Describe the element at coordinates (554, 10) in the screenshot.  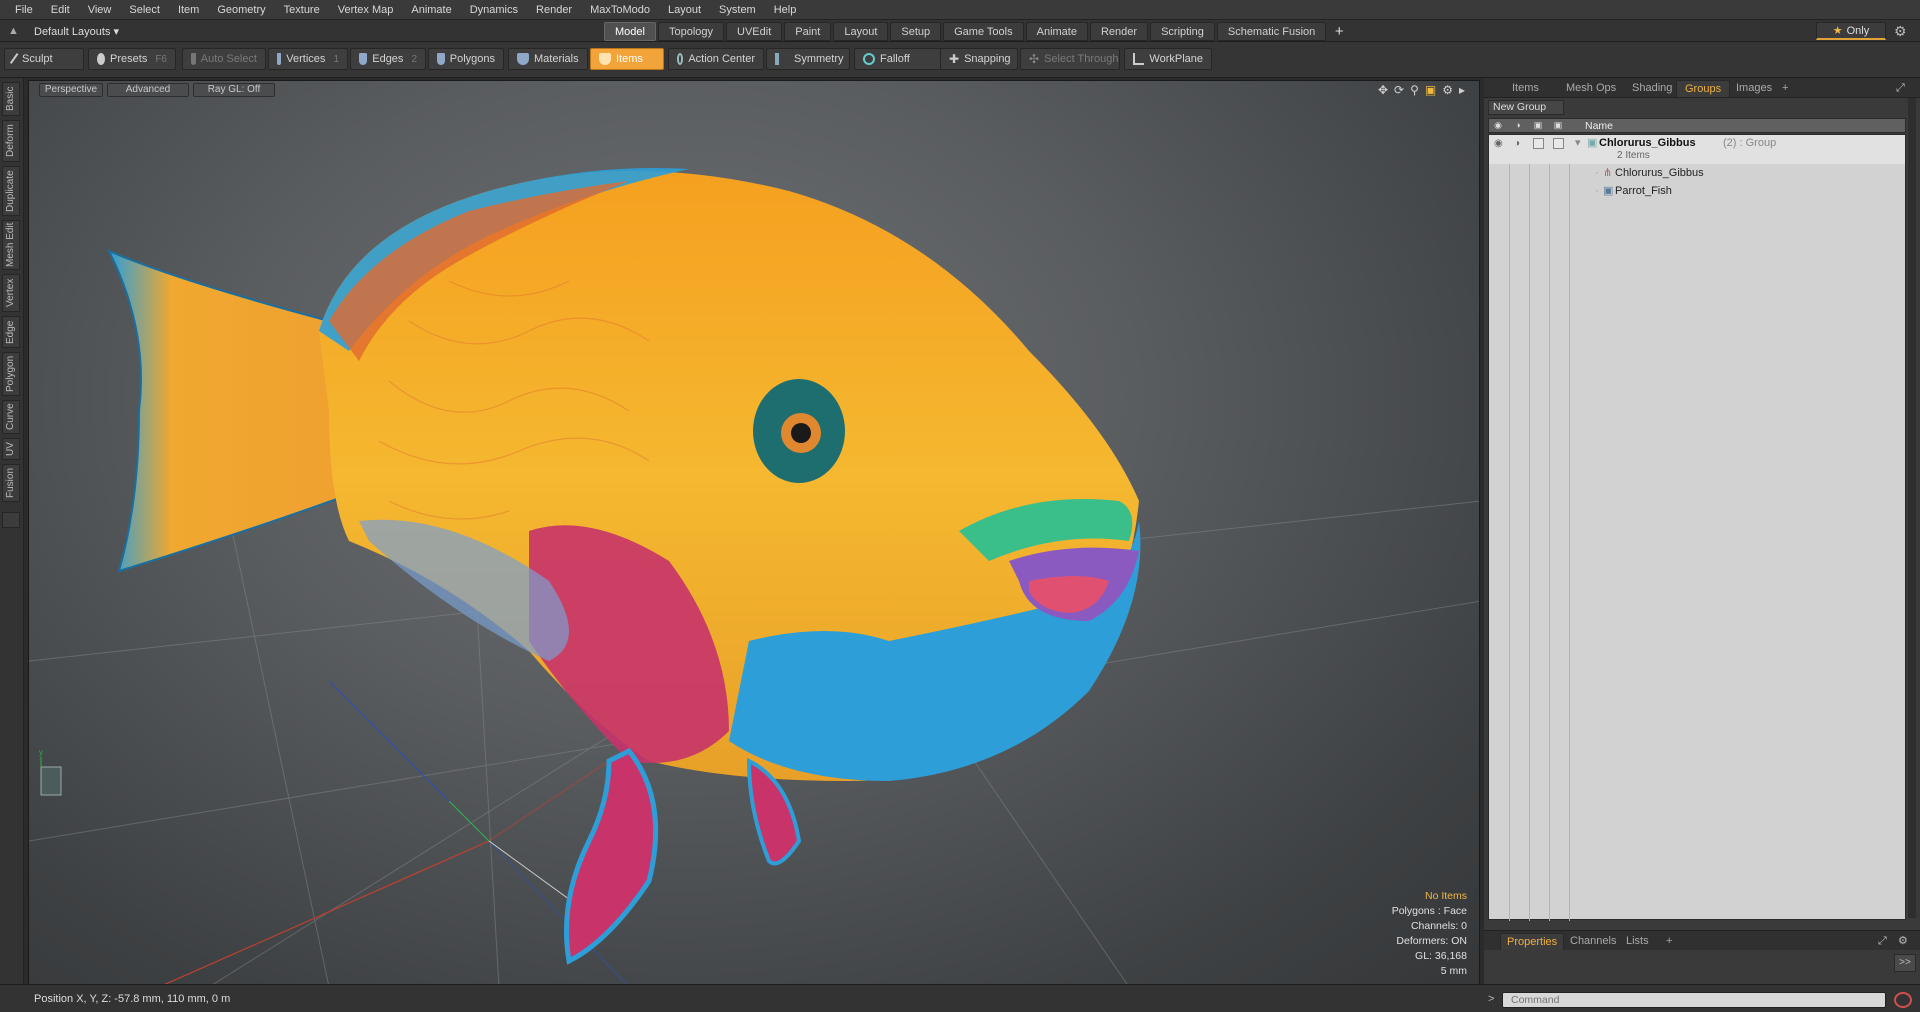
I see `menu-render: Render` at that location.